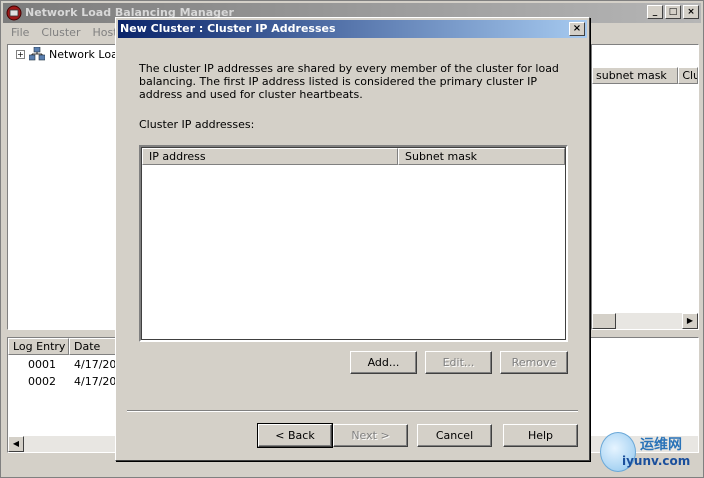 The width and height of the screenshot is (704, 478). What do you see at coordinates (16, 444) in the screenshot?
I see `scroll-left-icon: ◀` at bounding box center [16, 444].